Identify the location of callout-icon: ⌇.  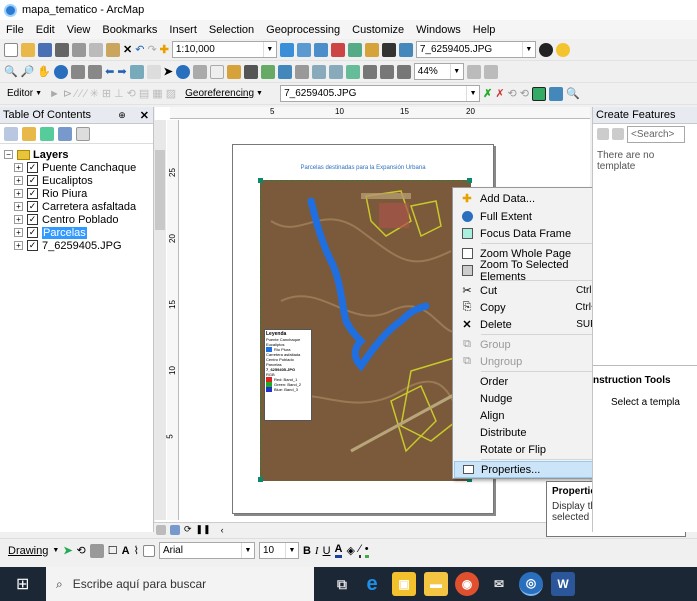
(136, 550).